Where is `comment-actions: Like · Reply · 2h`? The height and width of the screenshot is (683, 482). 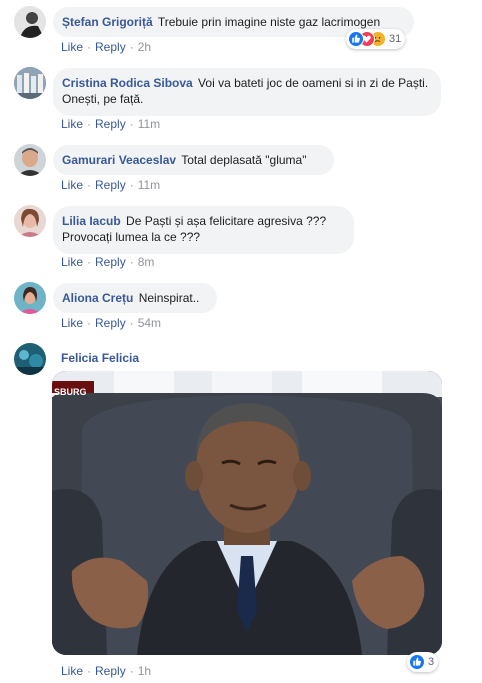 comment-actions: Like · Reply · 2h is located at coordinates (106, 47).